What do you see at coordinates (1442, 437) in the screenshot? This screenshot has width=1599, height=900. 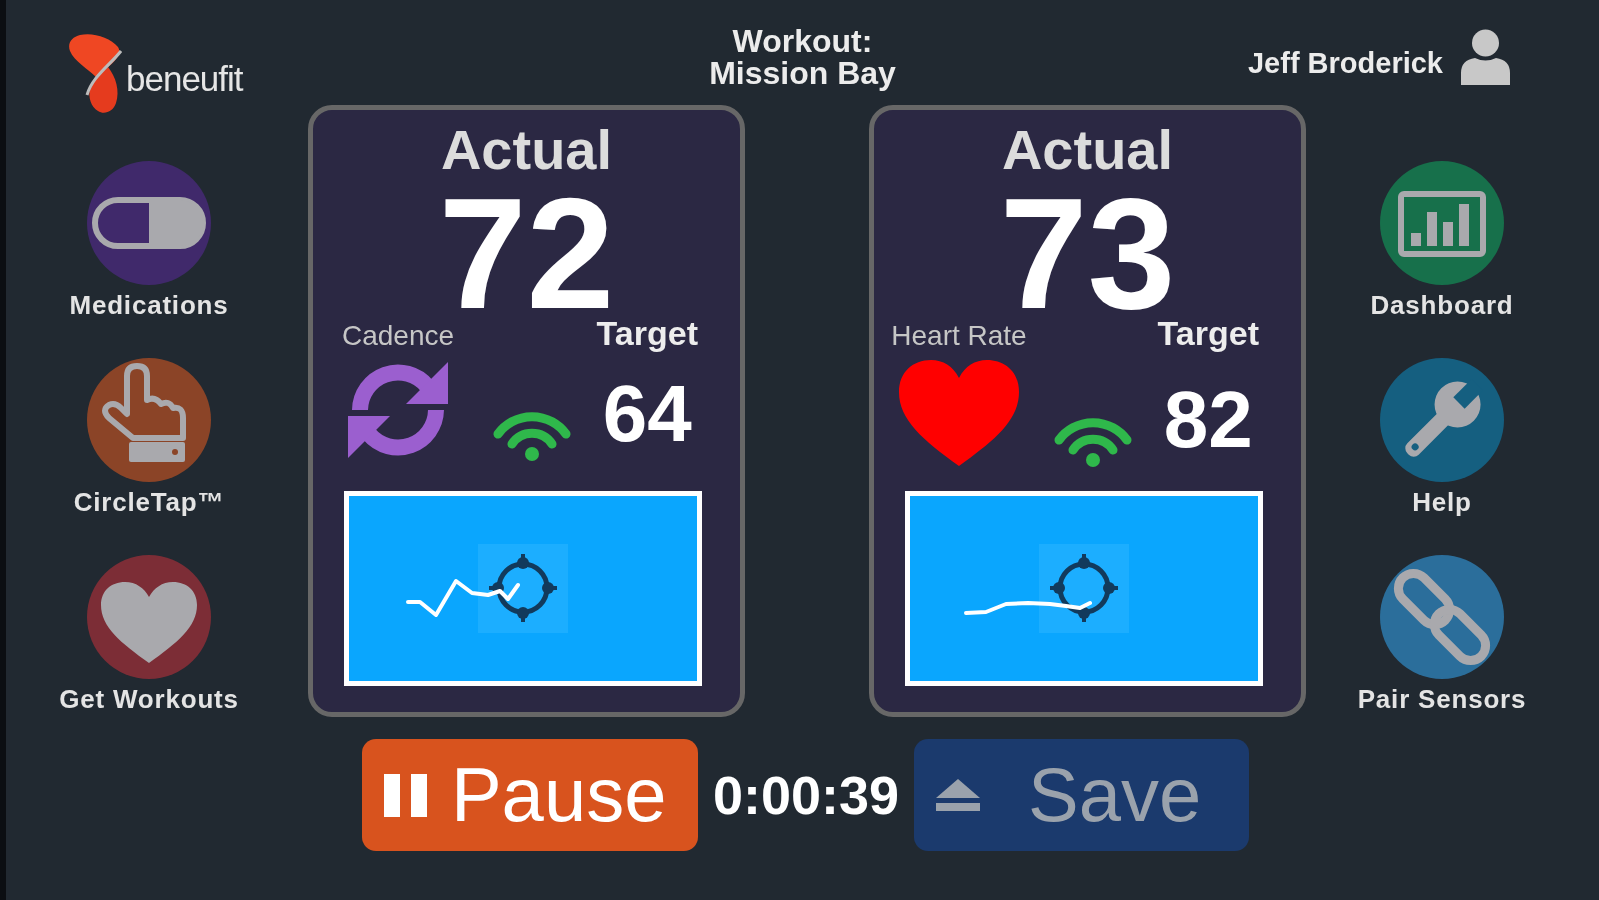 I see `nav-button: Help` at bounding box center [1442, 437].